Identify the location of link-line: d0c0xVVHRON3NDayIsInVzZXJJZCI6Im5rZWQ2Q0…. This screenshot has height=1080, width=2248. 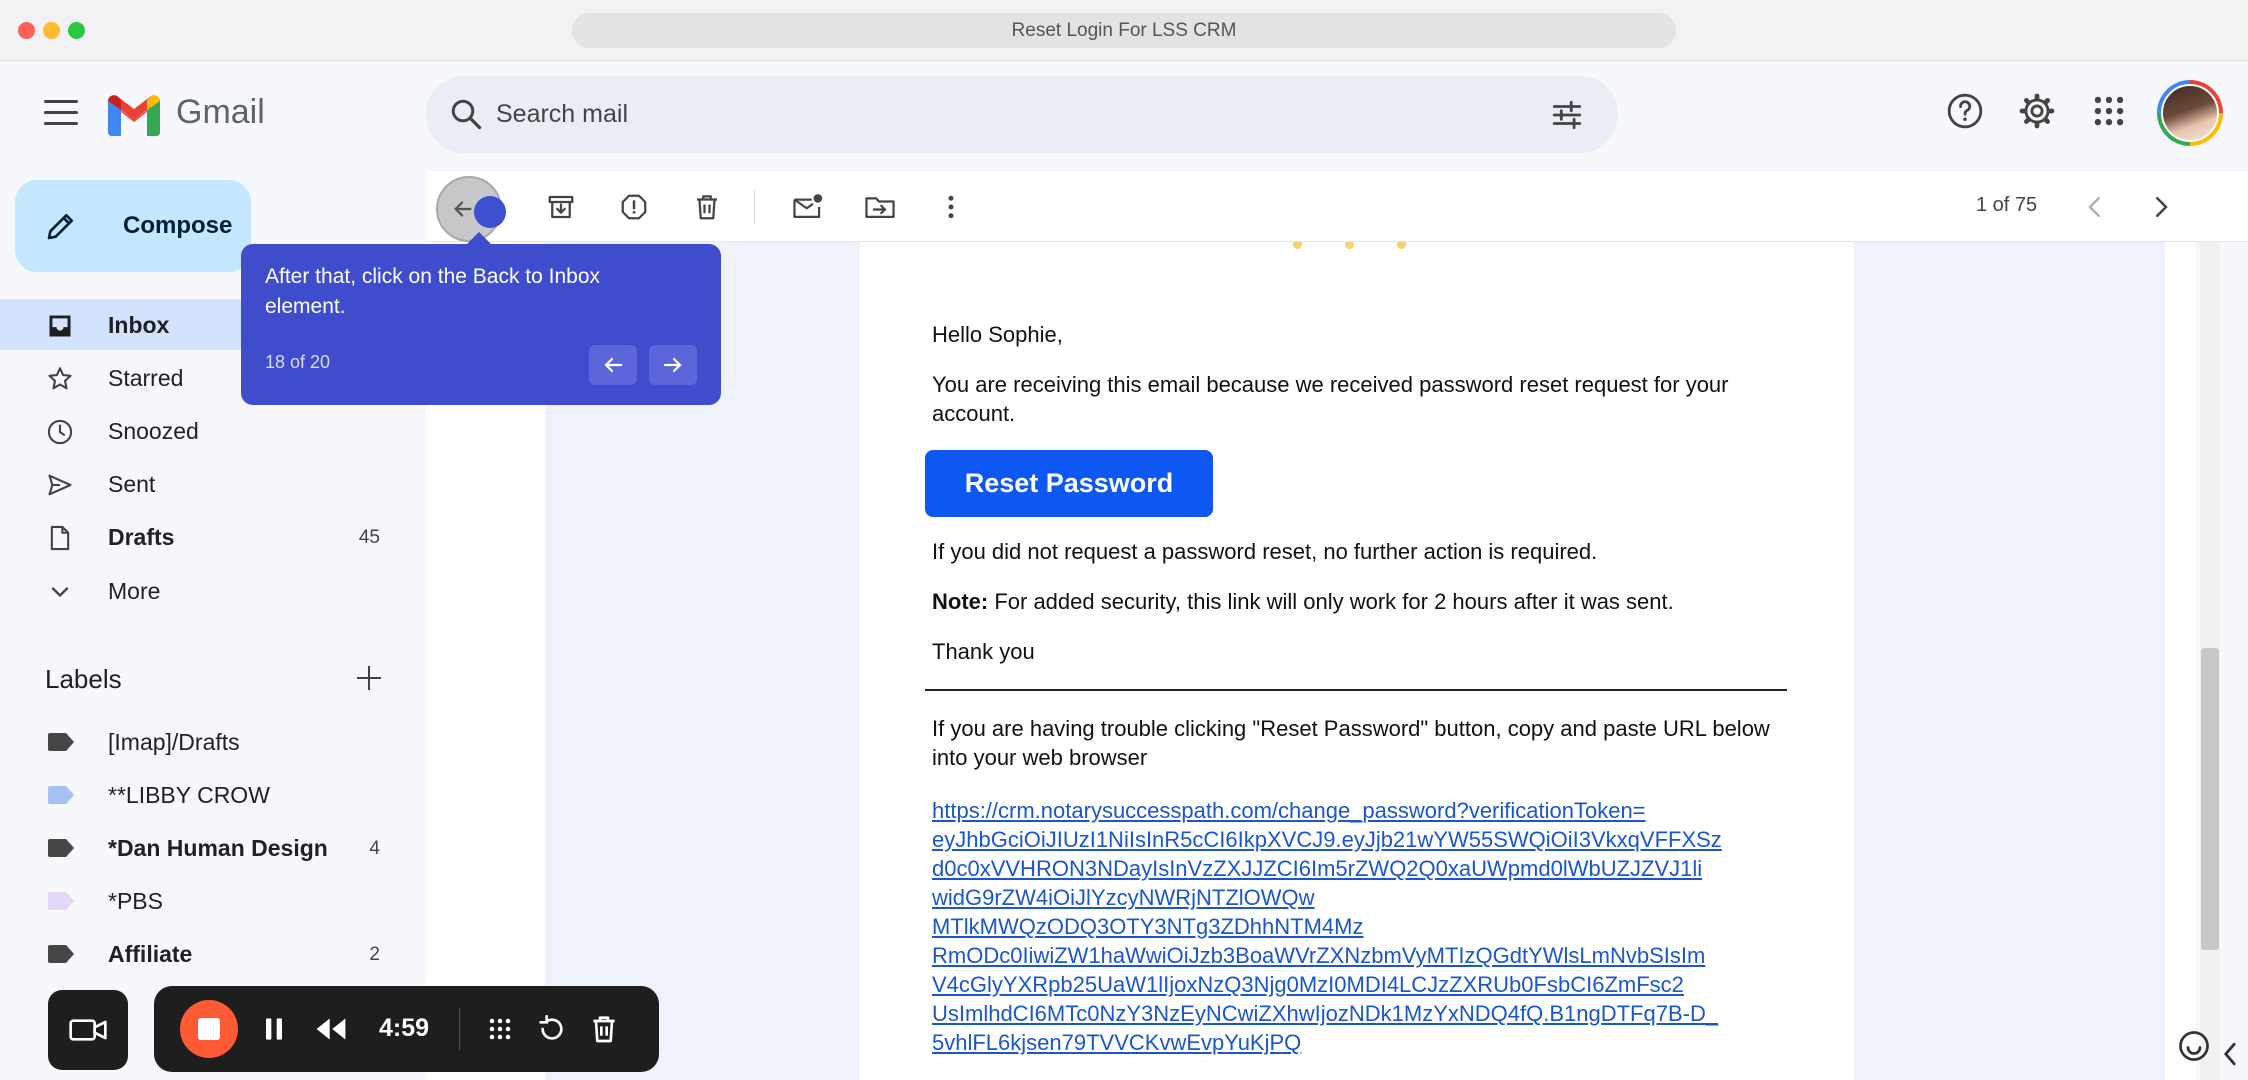
(1317, 868).